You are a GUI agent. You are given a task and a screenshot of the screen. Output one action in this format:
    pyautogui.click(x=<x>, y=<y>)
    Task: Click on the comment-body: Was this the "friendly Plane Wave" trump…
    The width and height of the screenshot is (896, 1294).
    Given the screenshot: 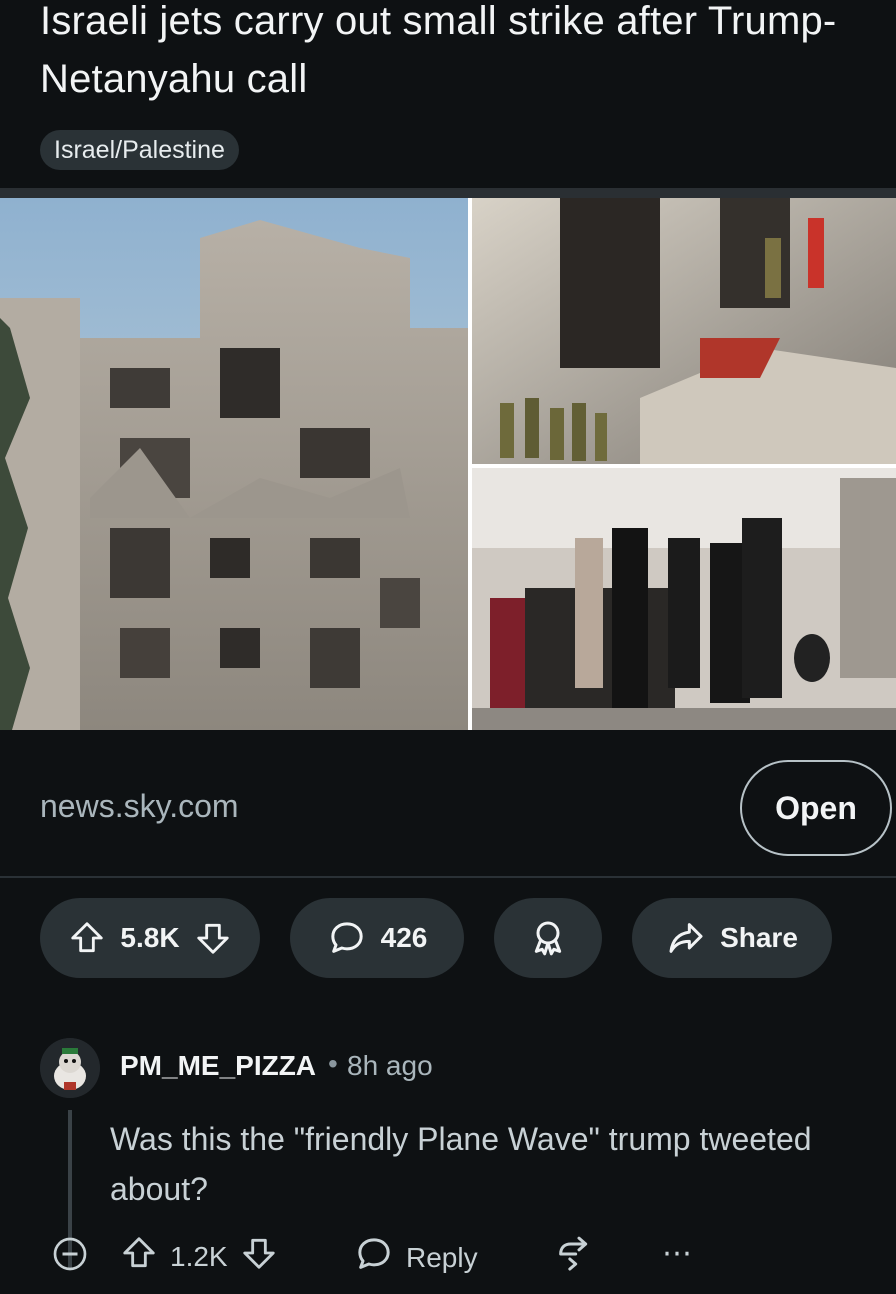 What is the action you would take?
    pyautogui.click(x=461, y=1164)
    